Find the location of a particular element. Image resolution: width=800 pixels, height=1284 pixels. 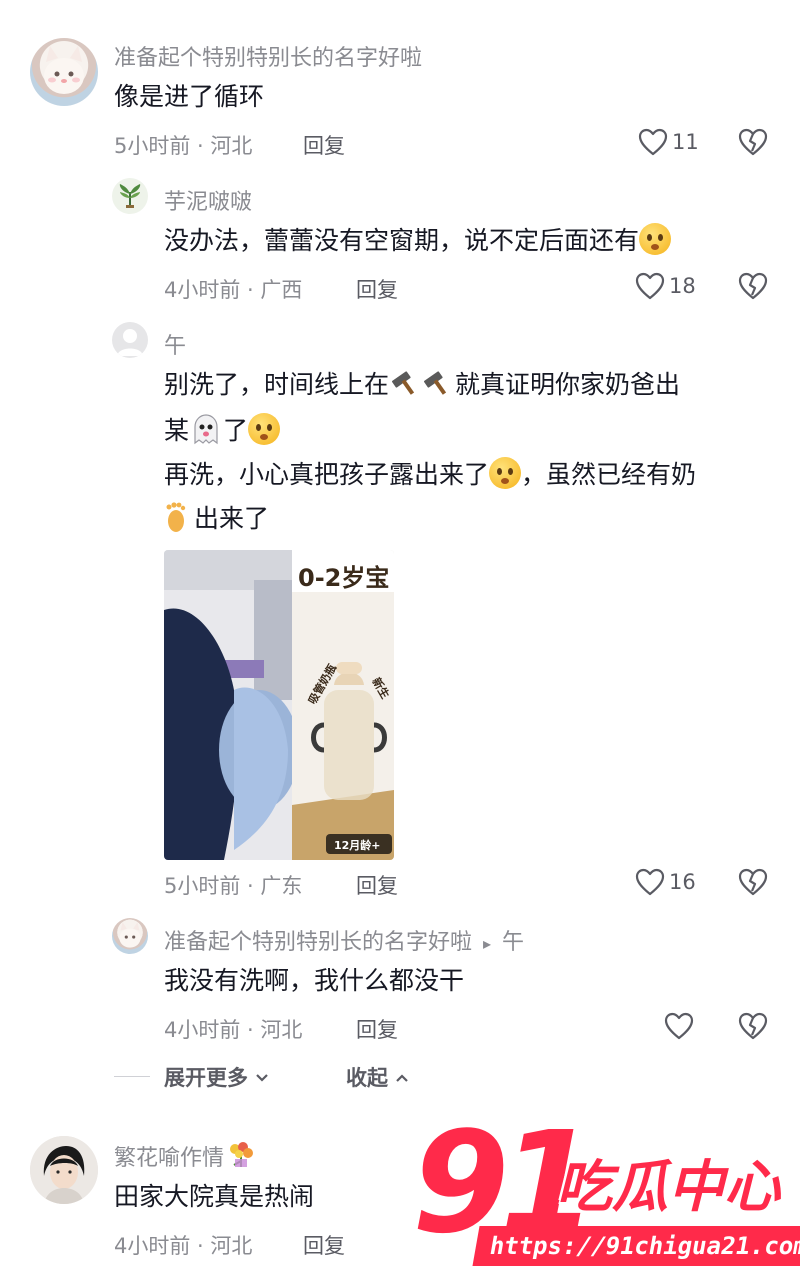

flower-icon is located at coordinates (241, 1158).